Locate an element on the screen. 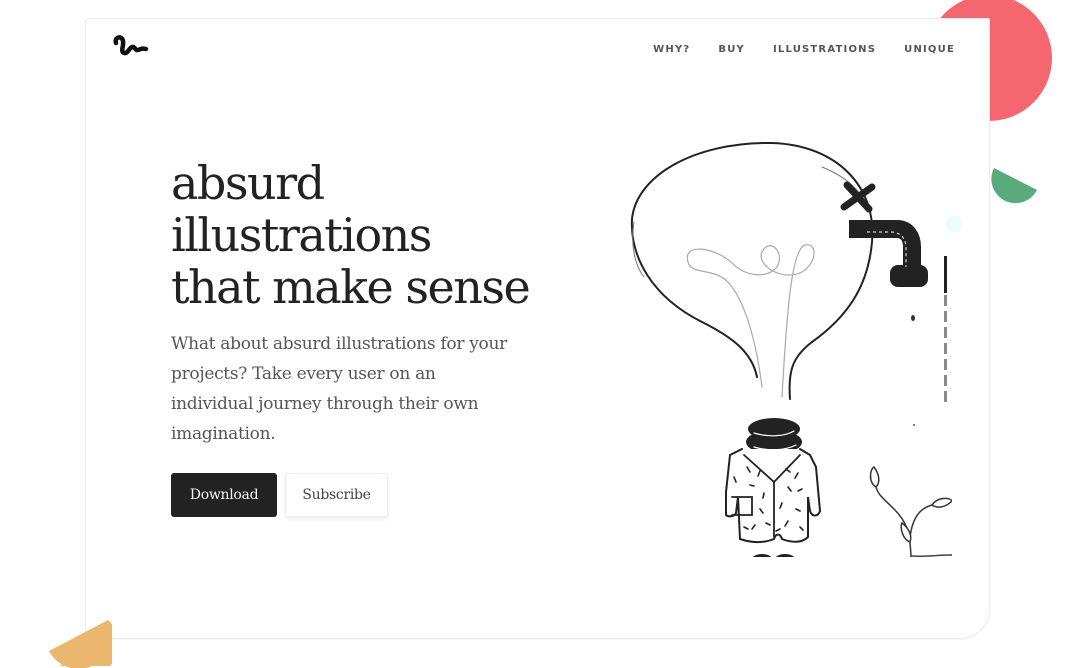  scroll-progress-track is located at coordinates (945, 349).